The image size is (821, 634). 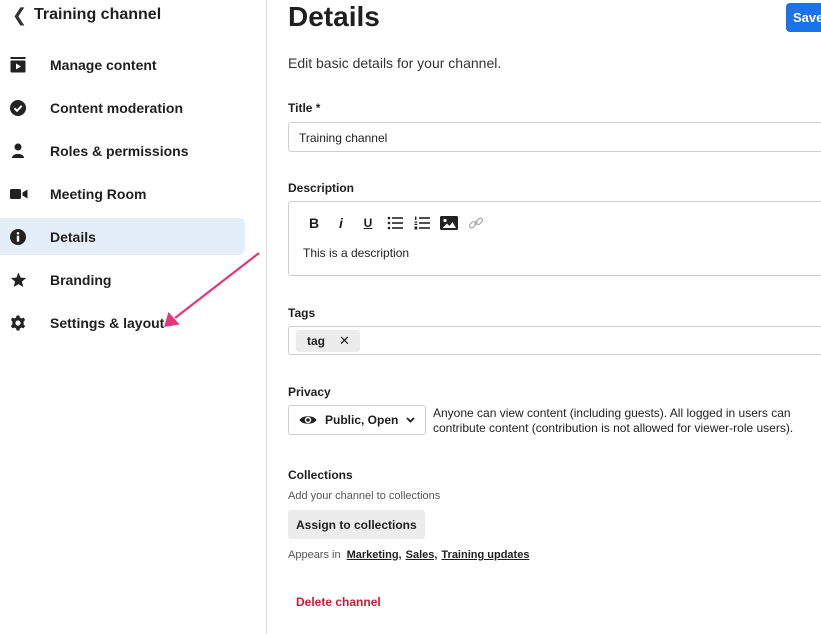 I want to click on save-button: Save, so click(x=803, y=17).